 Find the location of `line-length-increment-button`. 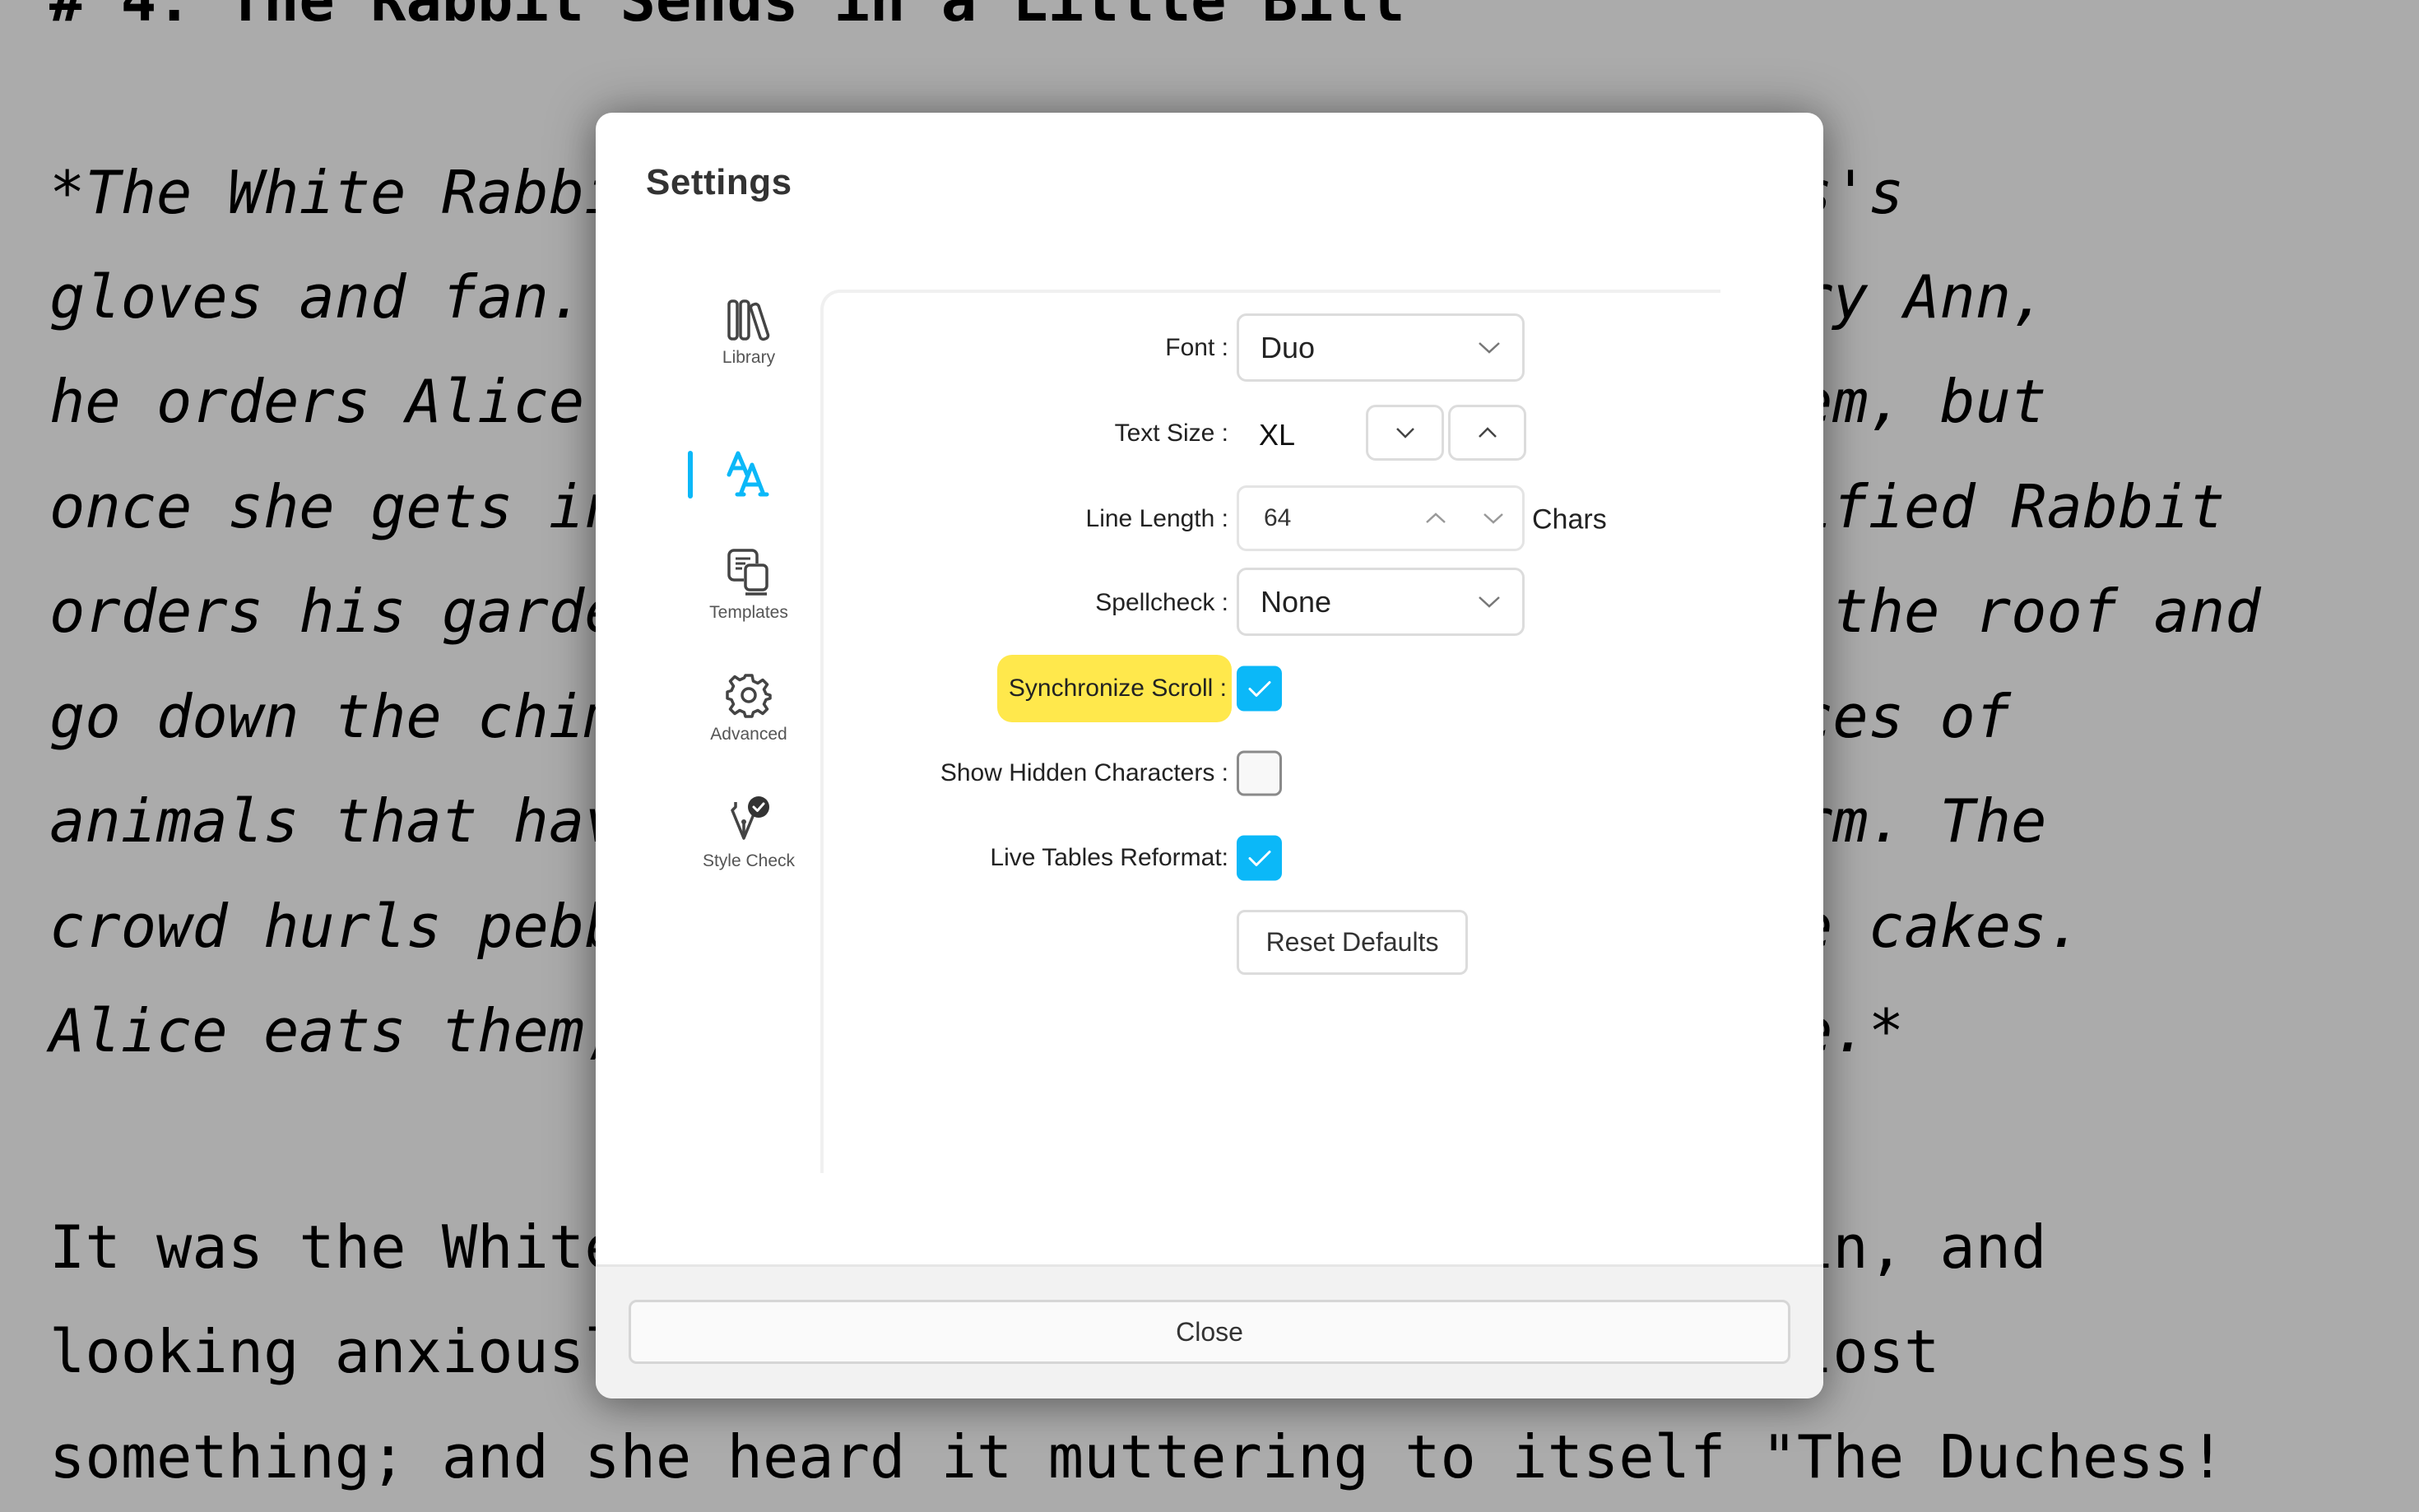

line-length-increment-button is located at coordinates (1436, 518).